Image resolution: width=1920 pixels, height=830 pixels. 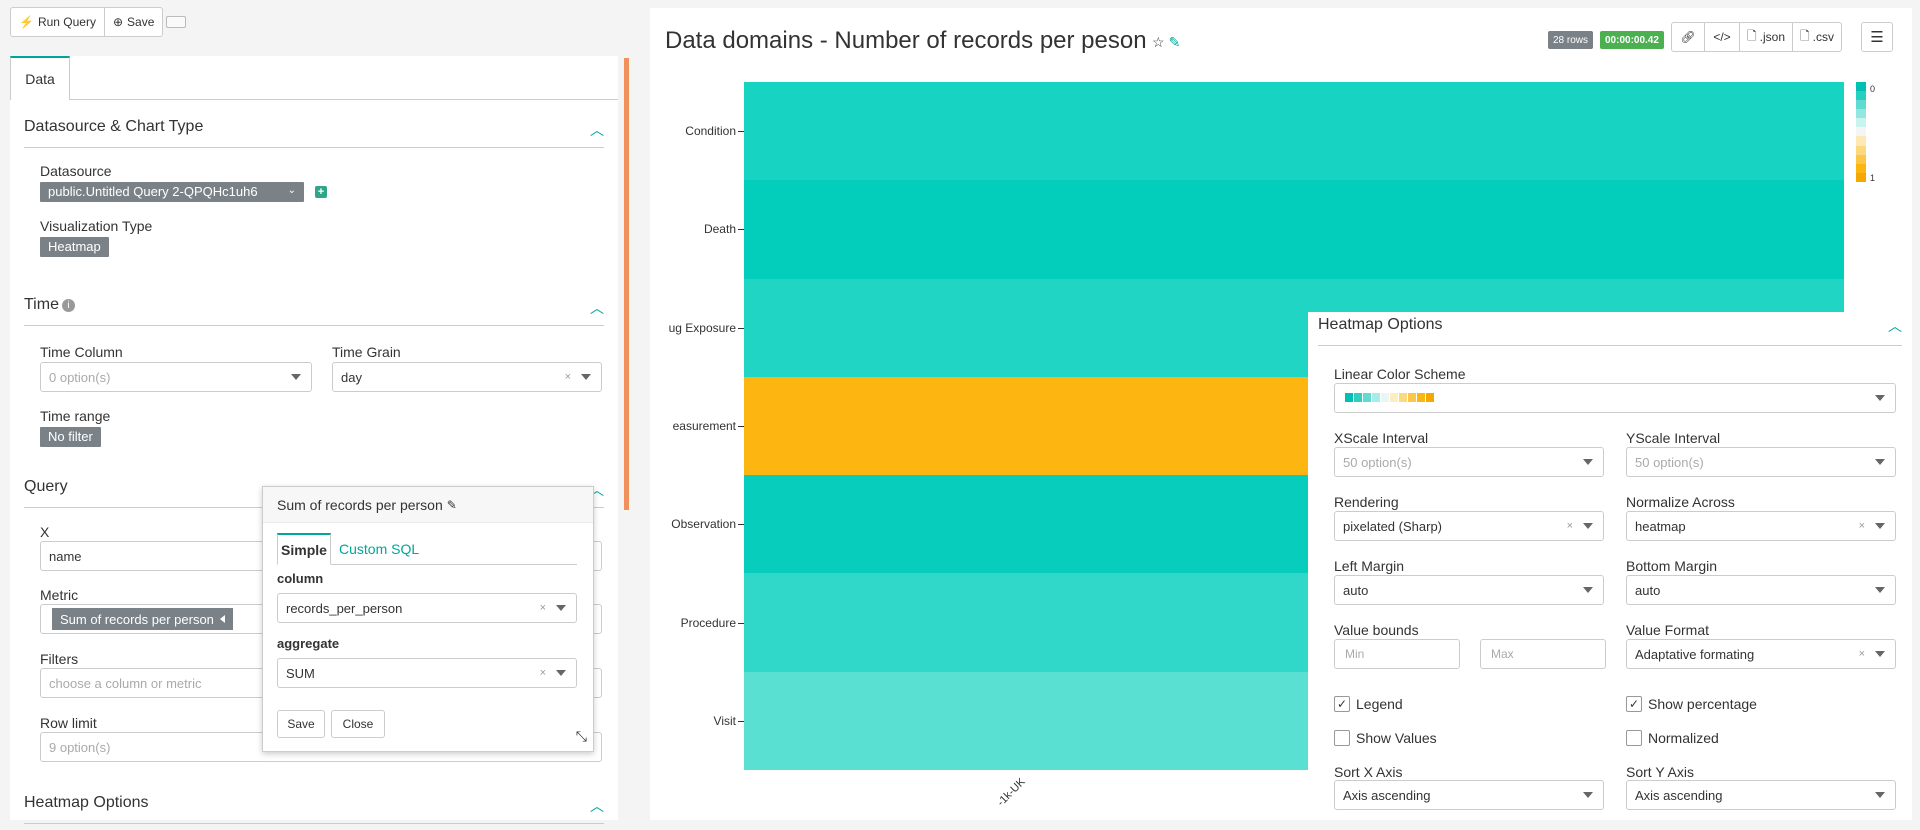 I want to click on heatmap-options-header: Heatmap Options ︿, so click(x=1610, y=331).